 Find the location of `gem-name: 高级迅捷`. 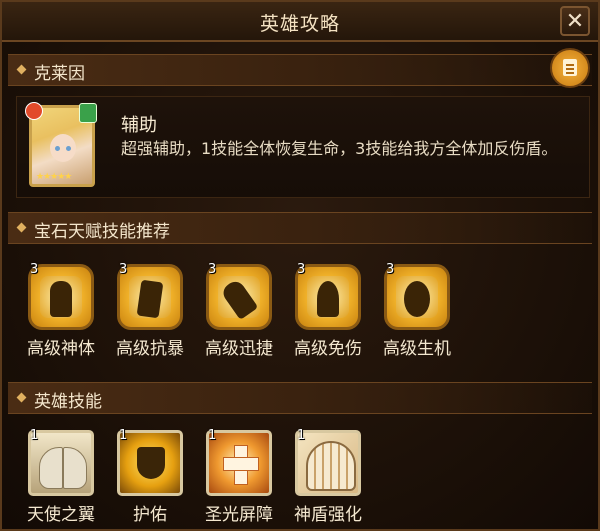

gem-name: 高级迅捷 is located at coordinates (239, 349).